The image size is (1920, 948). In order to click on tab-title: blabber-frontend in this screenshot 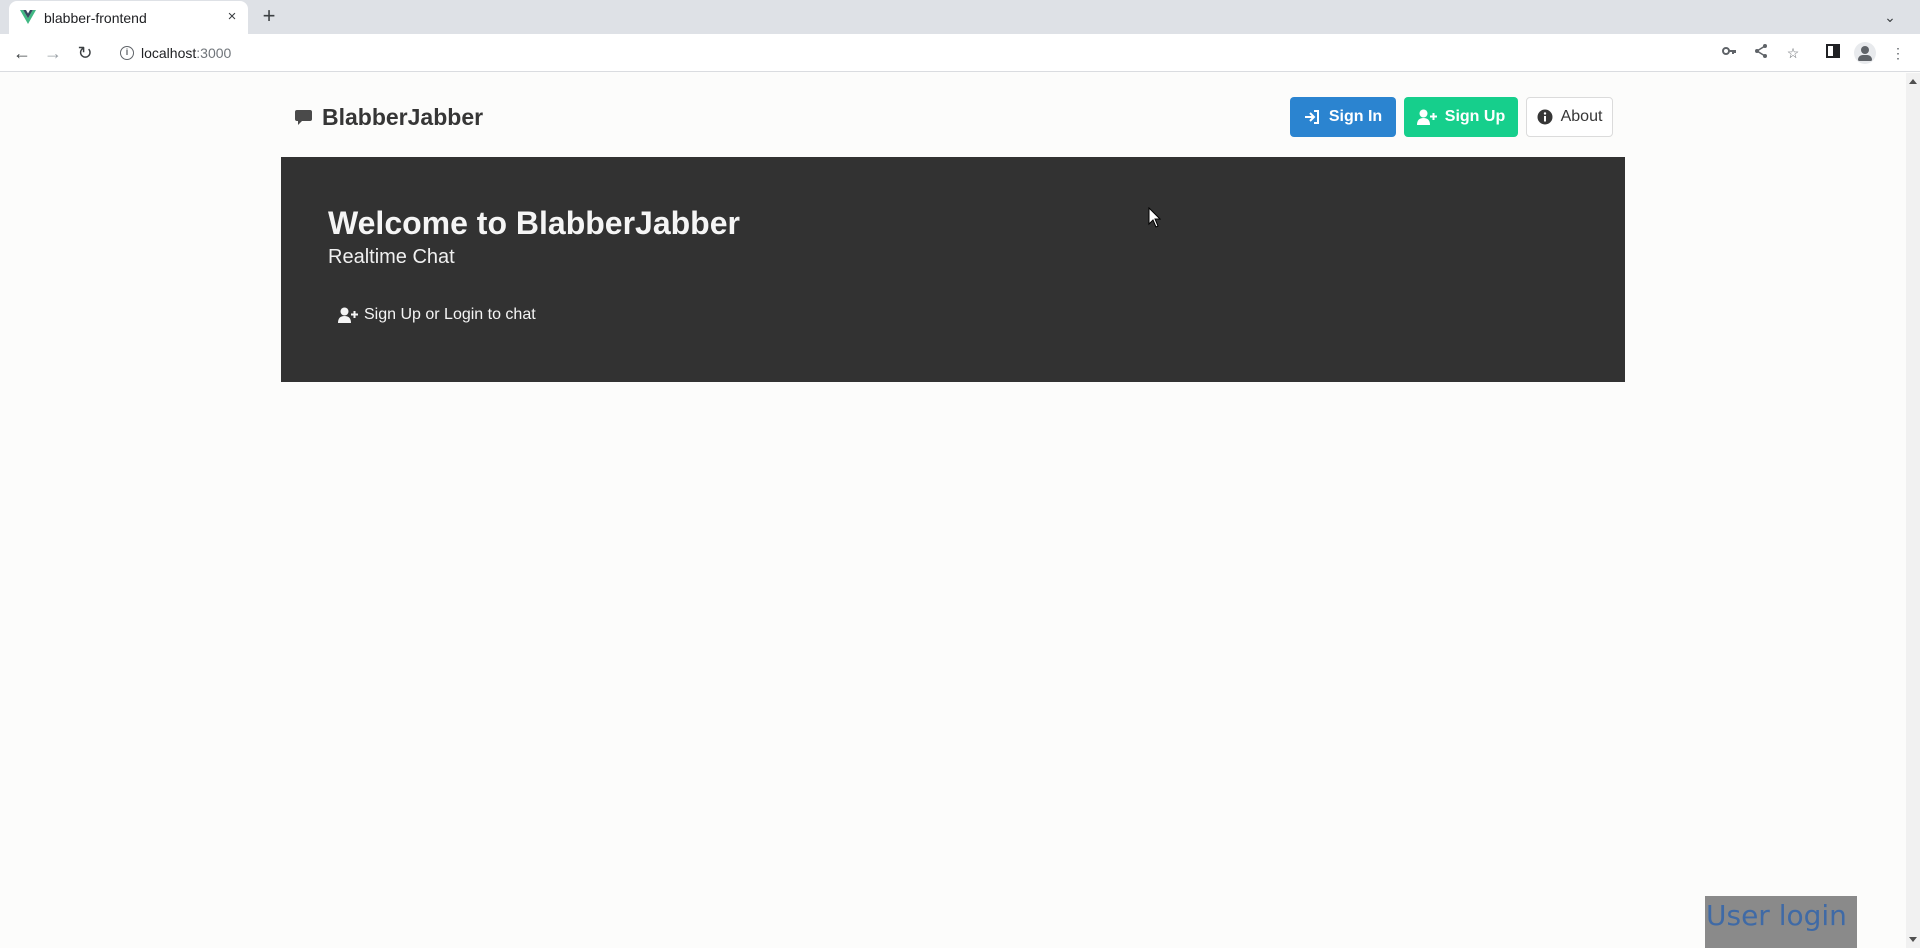, I will do `click(95, 18)`.